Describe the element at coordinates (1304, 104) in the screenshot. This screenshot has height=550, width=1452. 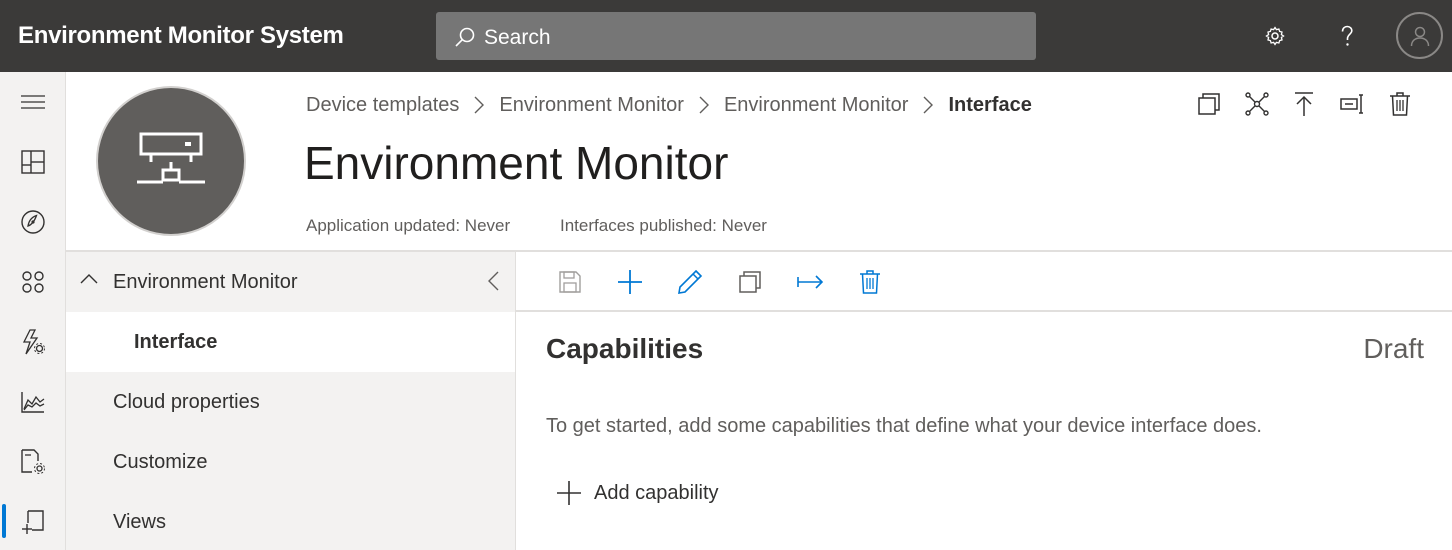
I see `publish-icon` at that location.